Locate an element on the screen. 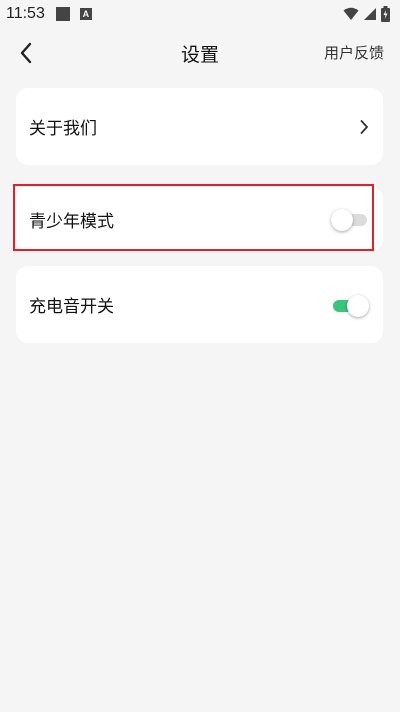 Image resolution: width=400 pixels, height=712 pixels. charge-sound-toggle is located at coordinates (351, 305).